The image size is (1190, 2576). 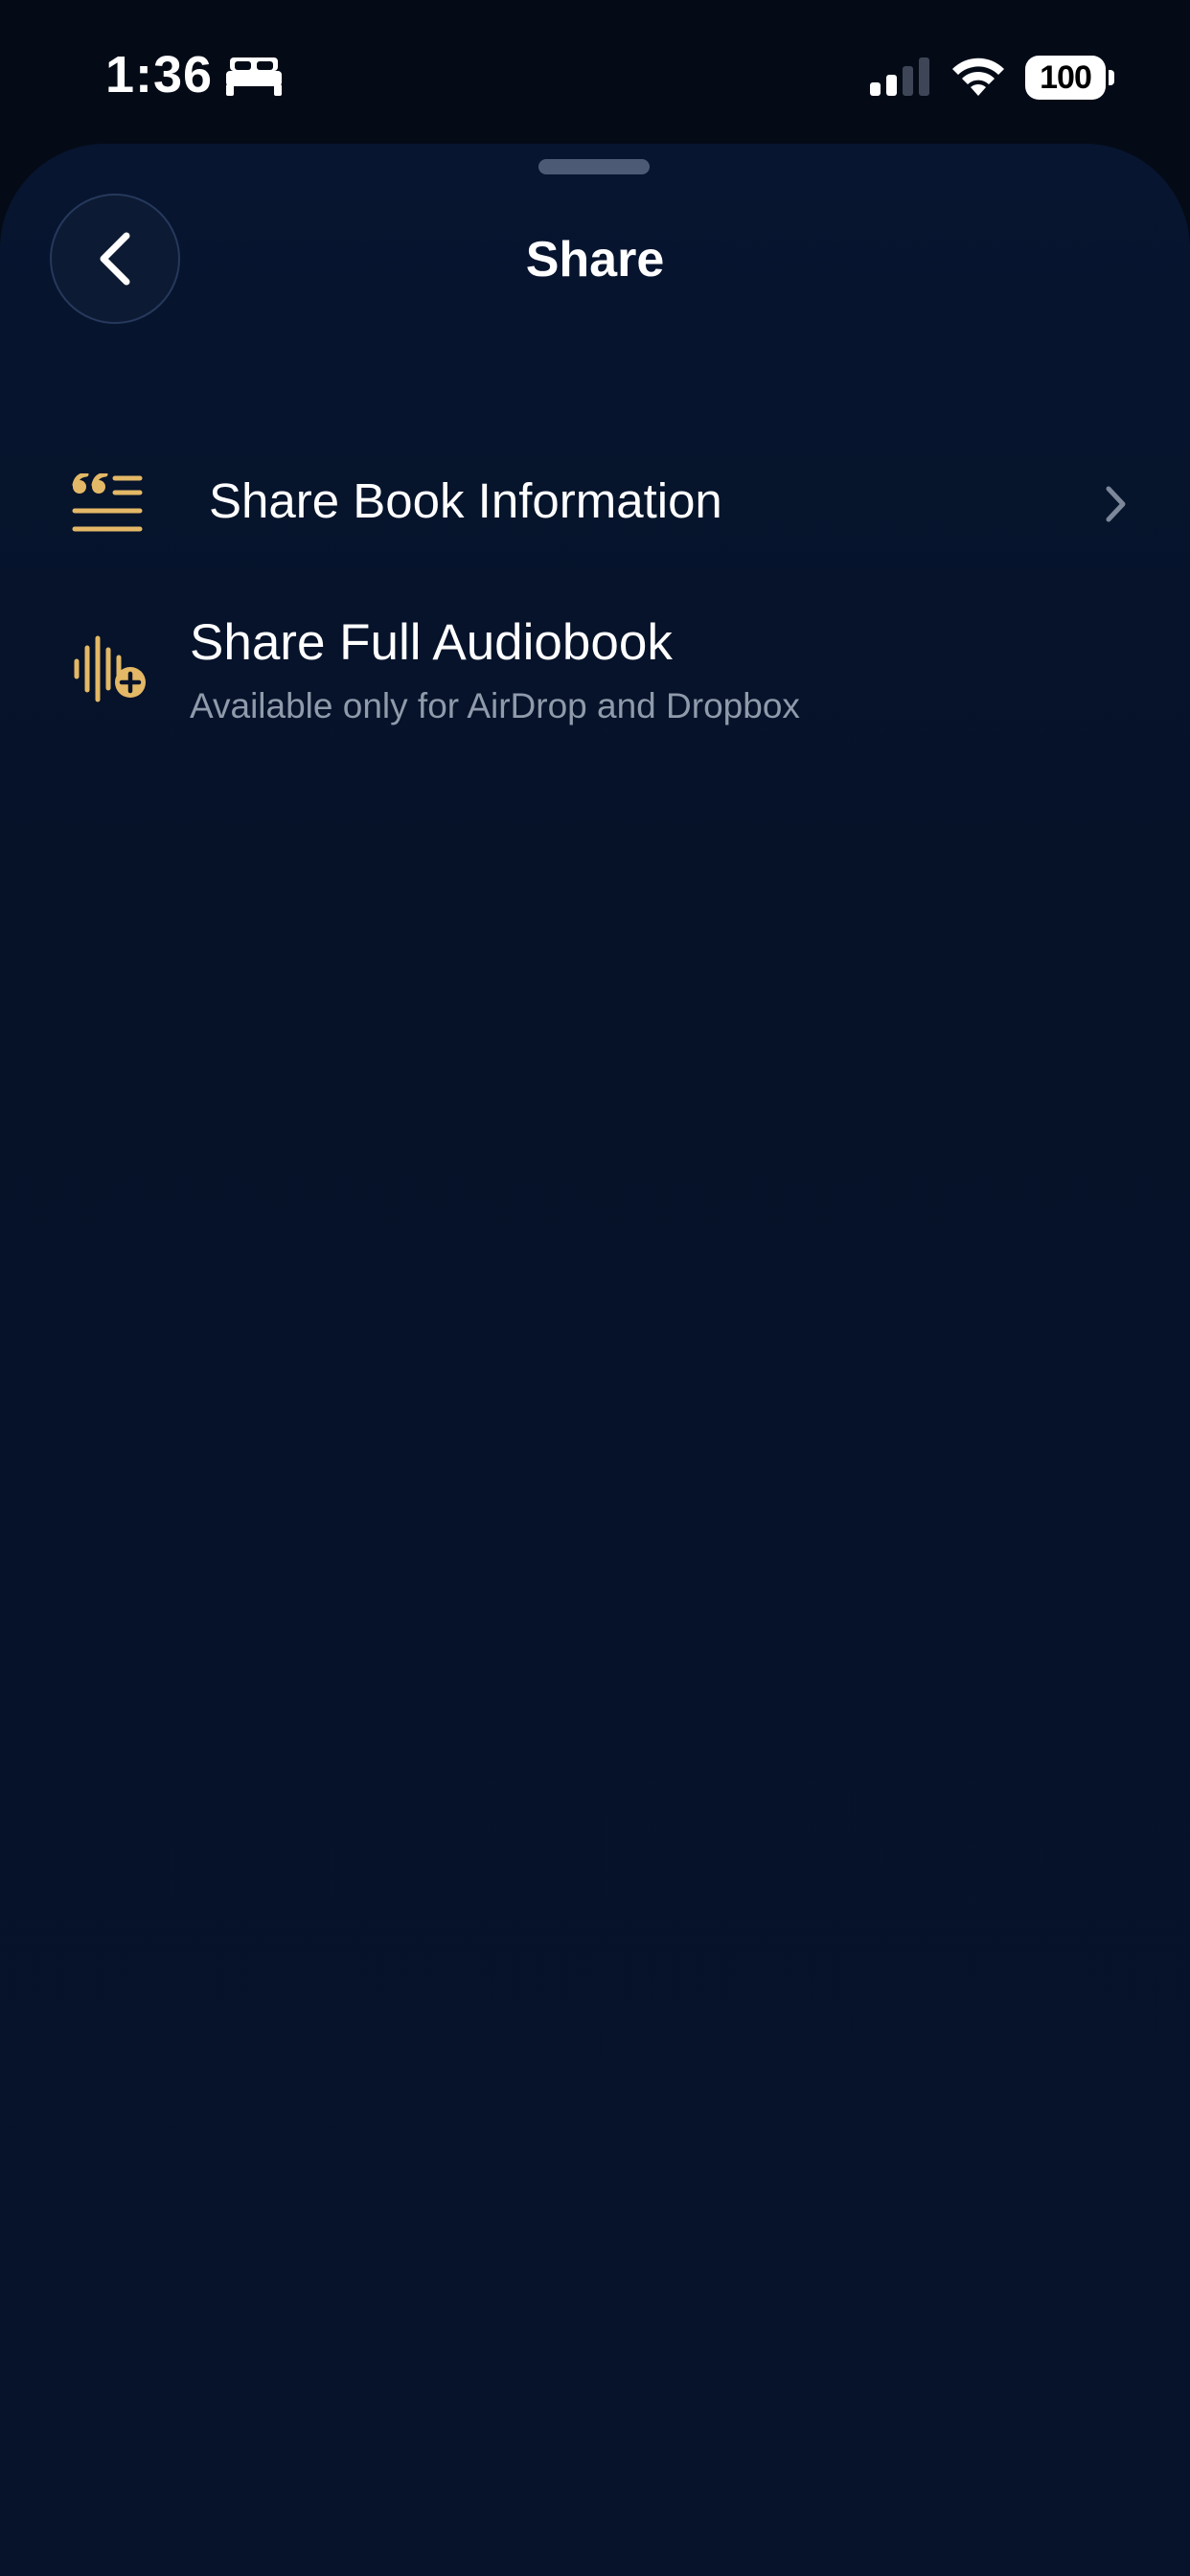 What do you see at coordinates (254, 77) in the screenshot?
I see `bed-icon` at bounding box center [254, 77].